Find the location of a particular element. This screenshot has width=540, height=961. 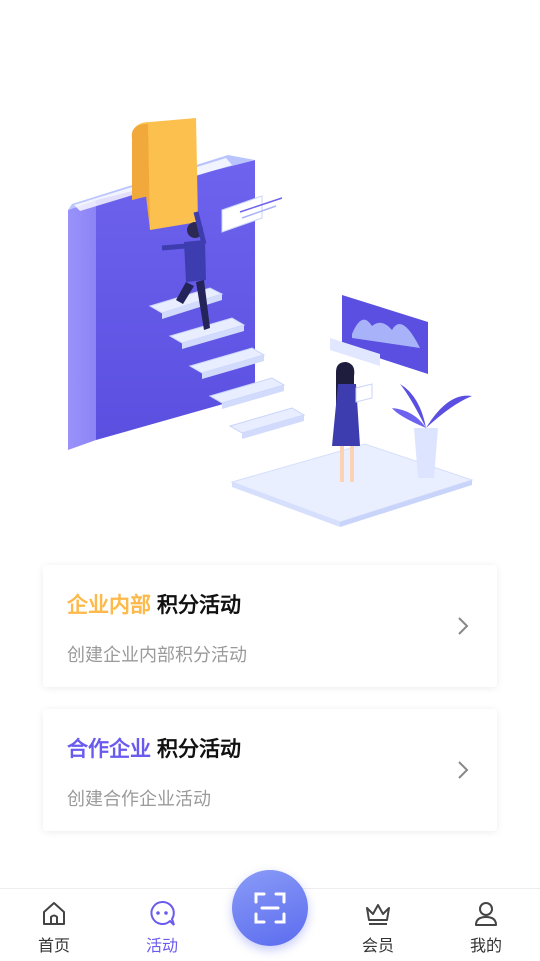

tab-label: 首页 is located at coordinates (53, 945).